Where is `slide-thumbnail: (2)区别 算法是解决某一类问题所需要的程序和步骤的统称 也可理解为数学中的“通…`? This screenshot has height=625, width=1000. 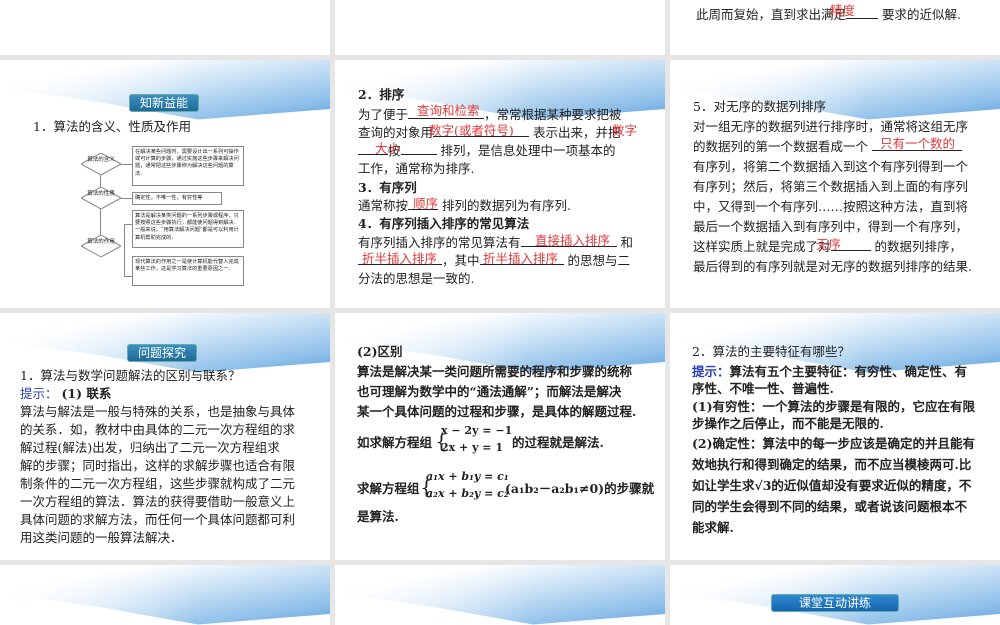
slide-thumbnail: (2)区别 算法是解决某一类问题所需要的程序和步骤的统称 也可理解为数学中的“通… is located at coordinates (500, 436).